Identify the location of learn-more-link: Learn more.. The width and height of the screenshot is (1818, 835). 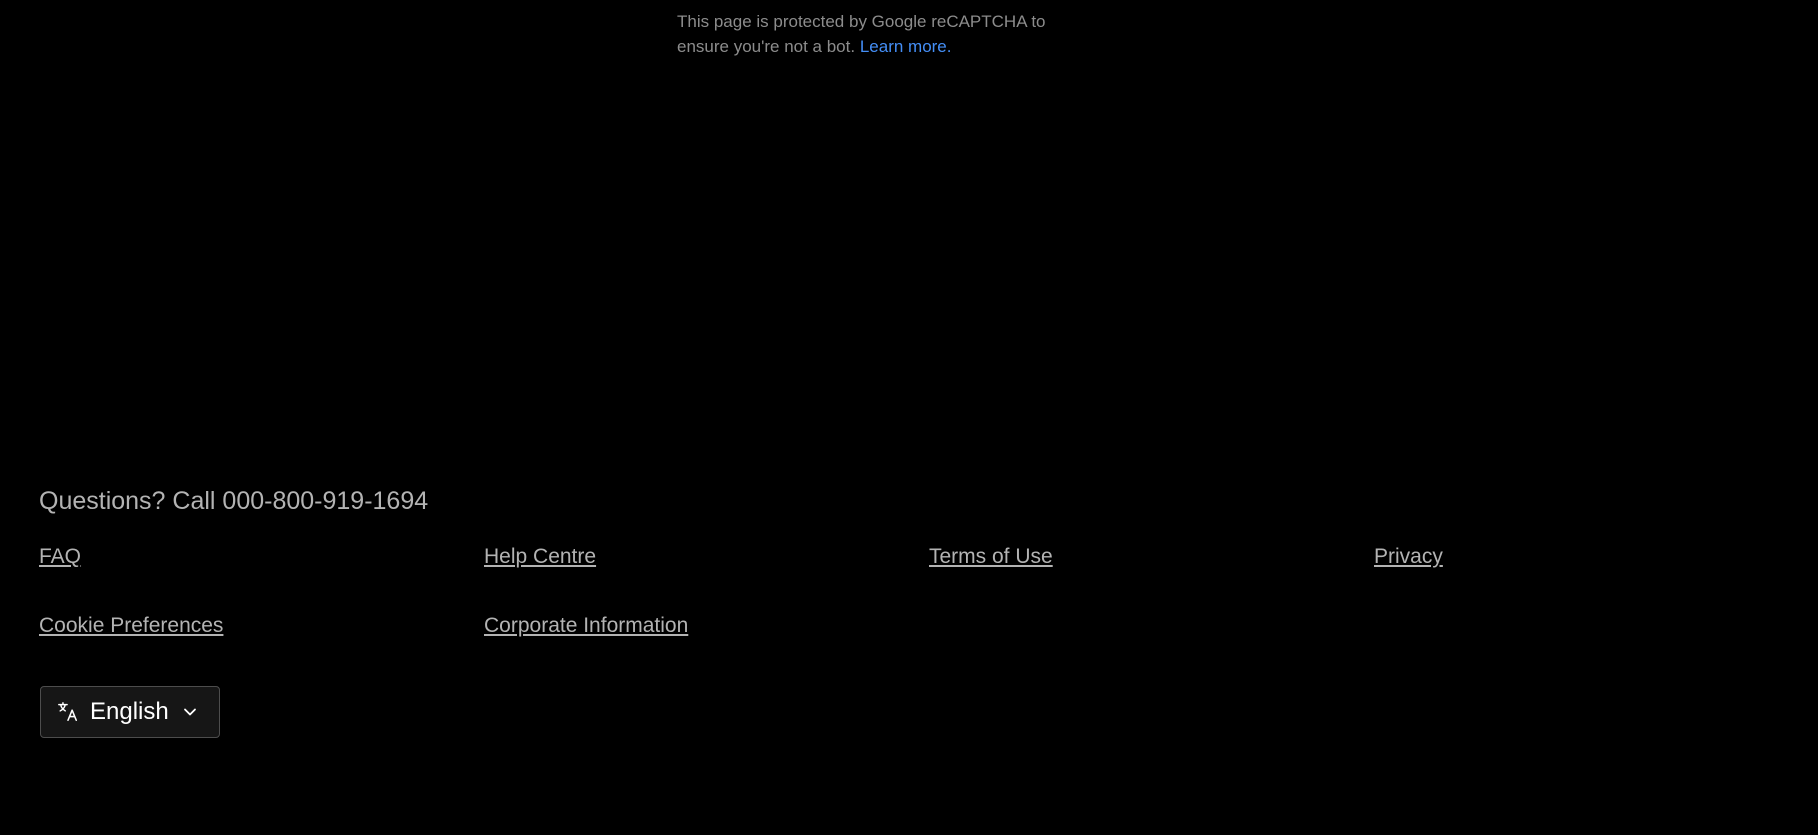
(906, 46).